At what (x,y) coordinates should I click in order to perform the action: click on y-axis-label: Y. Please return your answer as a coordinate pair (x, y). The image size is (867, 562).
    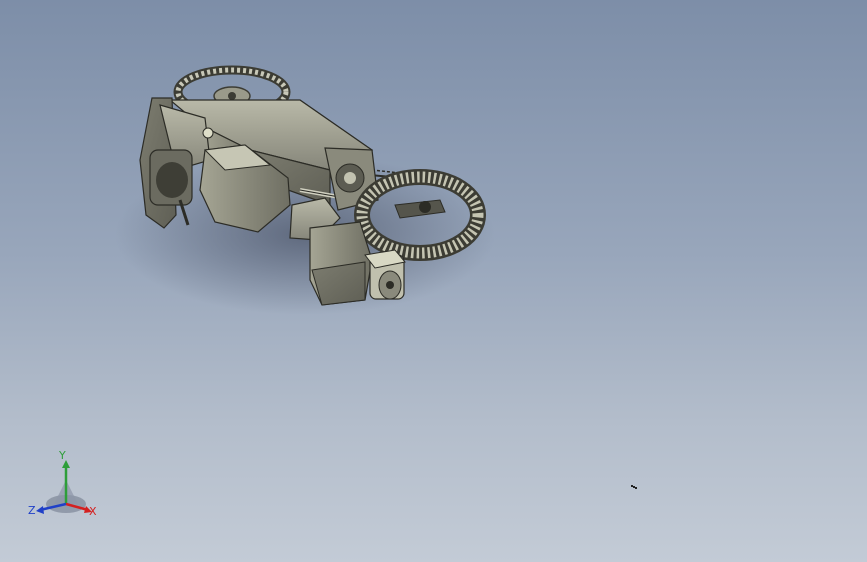
    Looking at the image, I should click on (62, 455).